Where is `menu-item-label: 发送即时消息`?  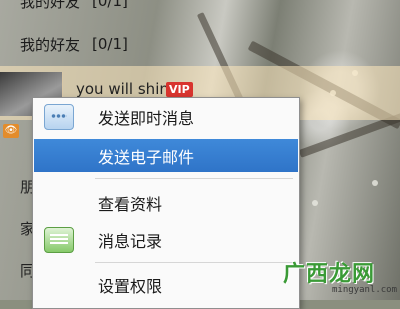
menu-item-label: 发送即时消息 is located at coordinates (146, 118).